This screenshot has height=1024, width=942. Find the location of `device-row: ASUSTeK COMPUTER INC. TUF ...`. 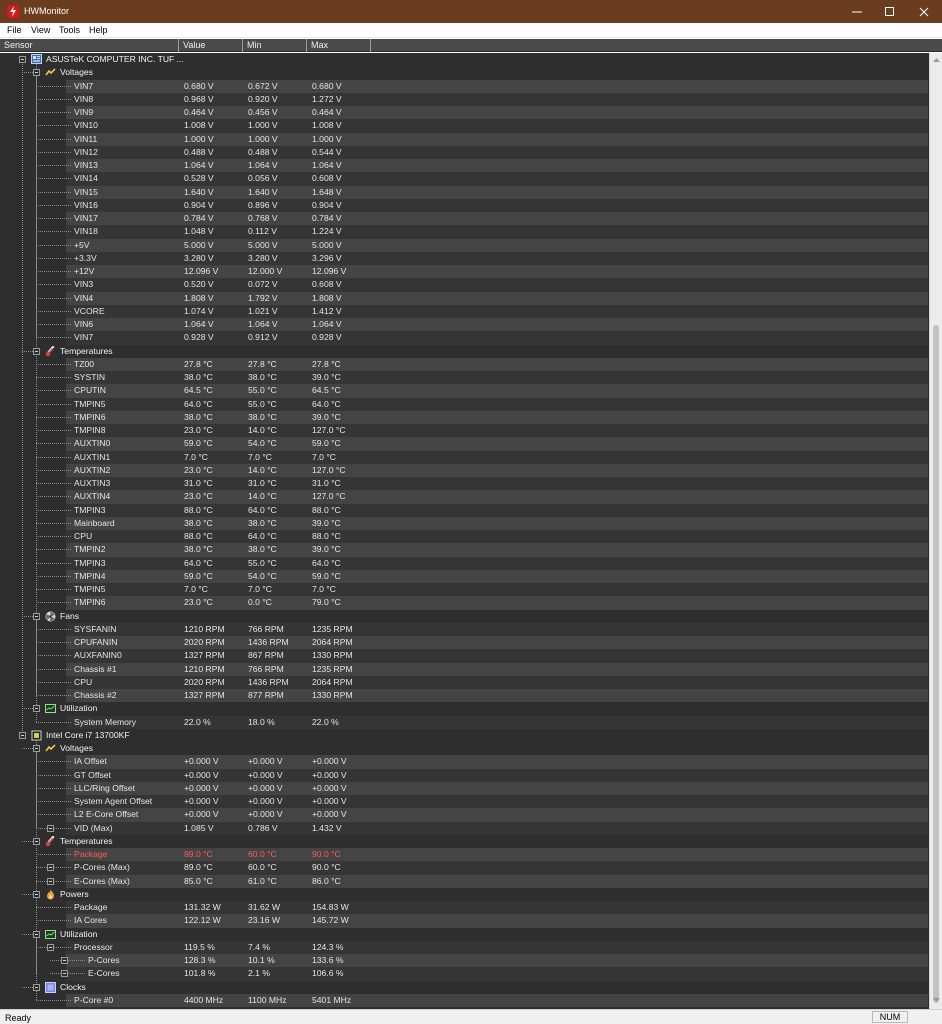

device-row: ASUSTeK COMPUTER INC. TUF ... is located at coordinates (464, 59).